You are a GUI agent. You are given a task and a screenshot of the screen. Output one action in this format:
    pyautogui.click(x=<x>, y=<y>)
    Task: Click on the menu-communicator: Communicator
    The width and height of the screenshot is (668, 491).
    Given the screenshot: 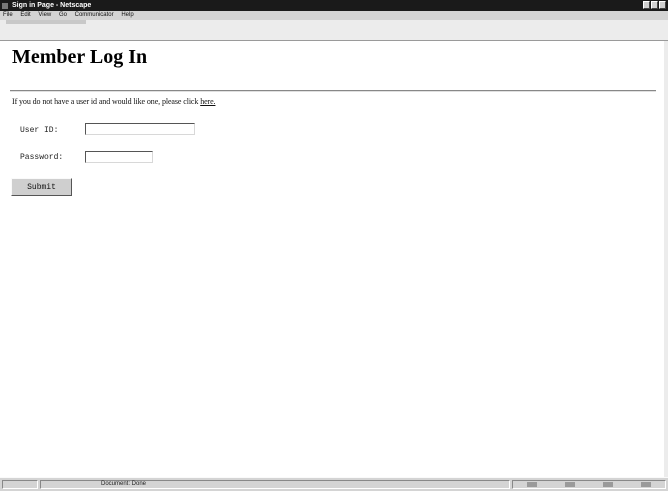 What is the action you would take?
    pyautogui.click(x=94, y=15)
    